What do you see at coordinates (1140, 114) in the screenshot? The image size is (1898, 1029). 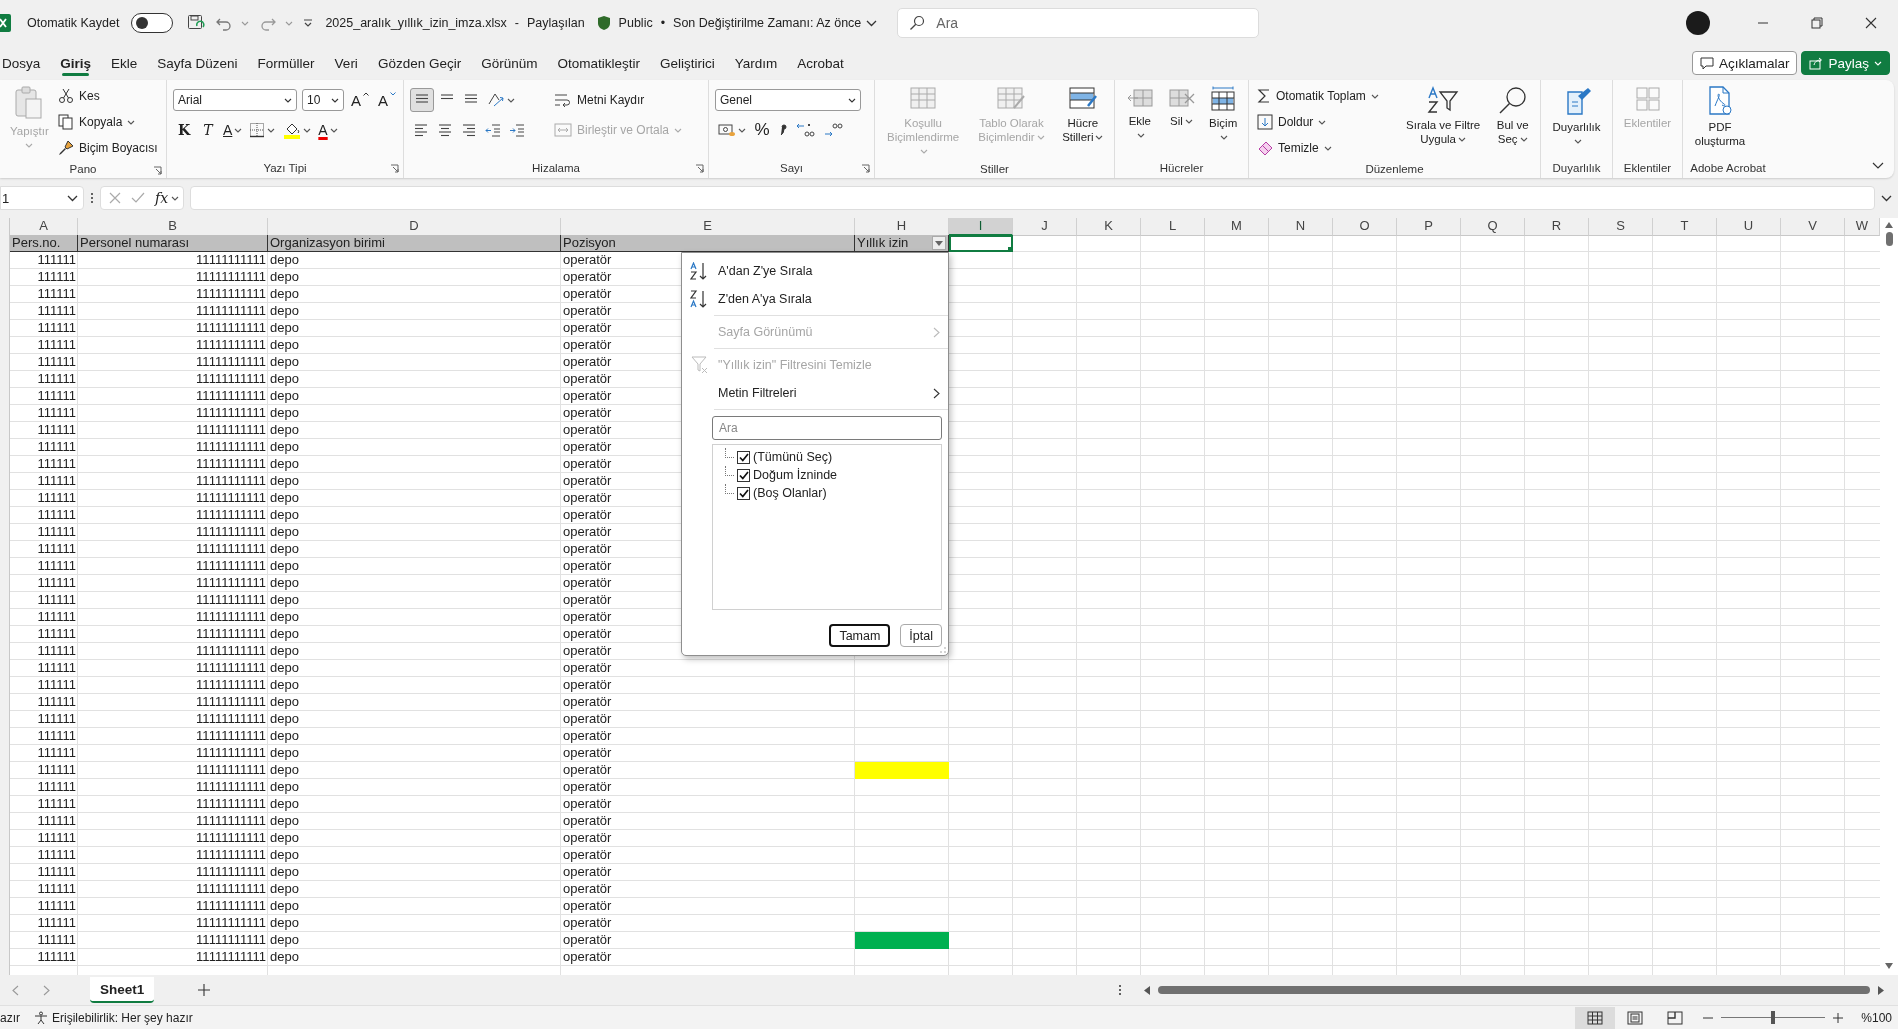 I see `insert-button: Ekle` at bounding box center [1140, 114].